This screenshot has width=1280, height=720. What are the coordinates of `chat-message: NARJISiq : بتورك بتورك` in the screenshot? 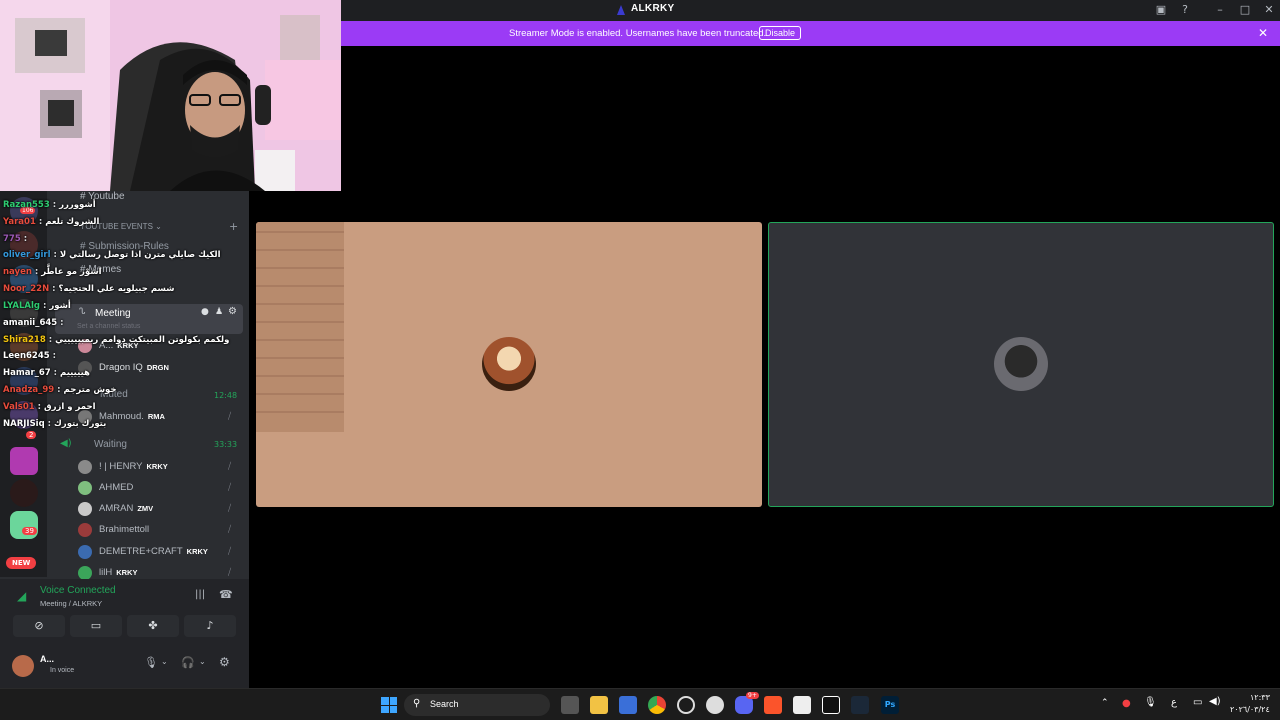 It's located at (55, 424).